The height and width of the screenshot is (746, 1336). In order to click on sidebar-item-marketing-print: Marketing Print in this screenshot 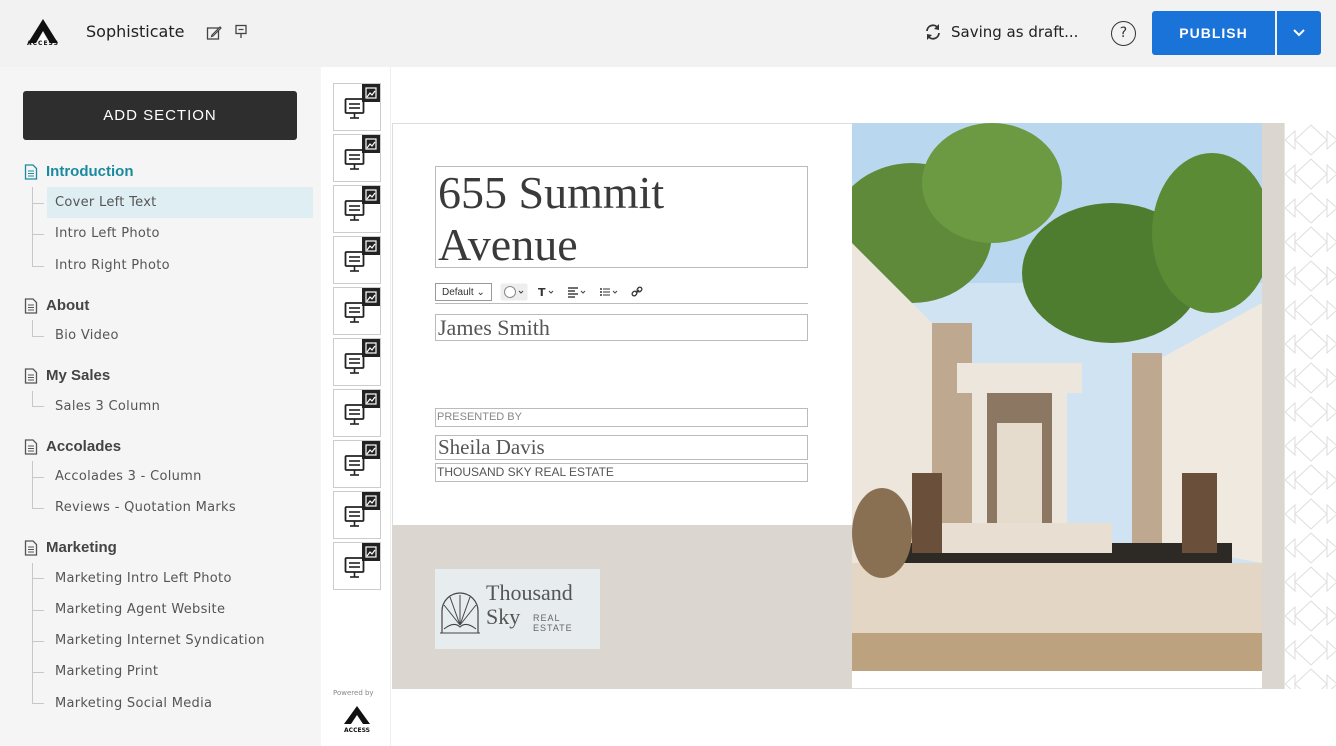, I will do `click(180, 671)`.